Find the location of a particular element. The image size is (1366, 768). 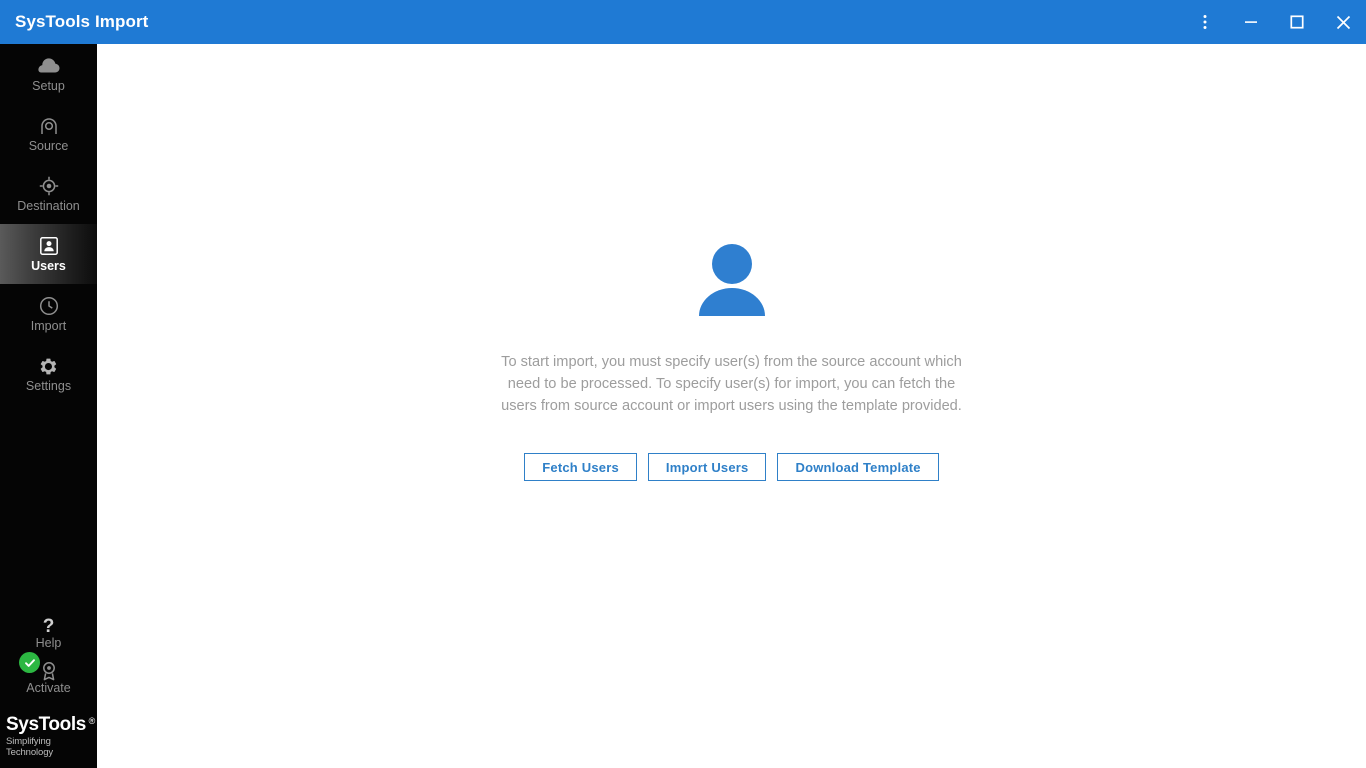

kebab-menu-icon is located at coordinates (1205, 22).